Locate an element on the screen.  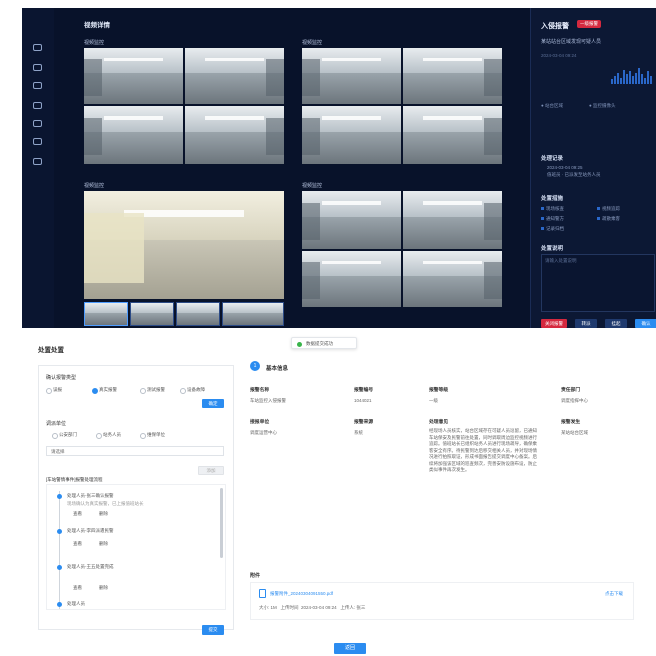
field-label: 报警名称 is located at coordinates (260, 390).